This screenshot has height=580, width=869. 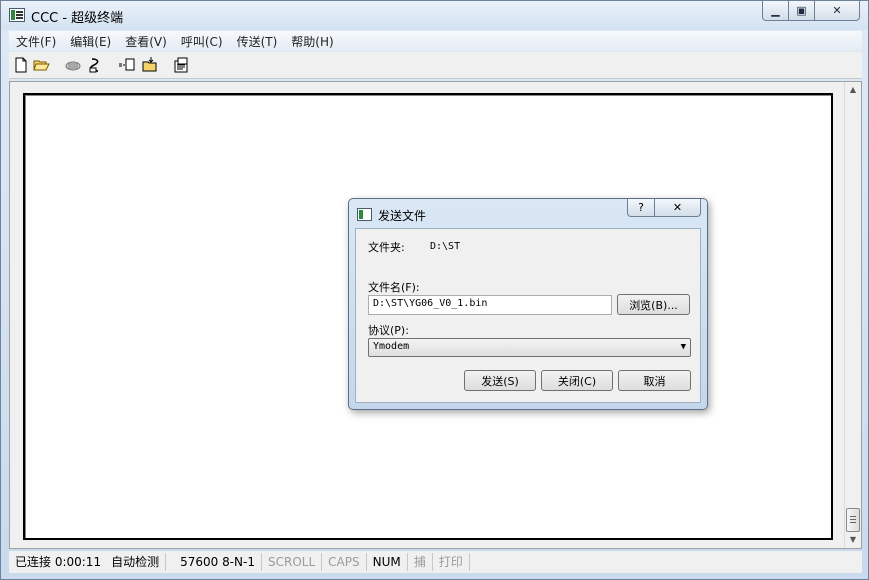 I want to click on minimize-button: ▁, so click(x=775, y=11).